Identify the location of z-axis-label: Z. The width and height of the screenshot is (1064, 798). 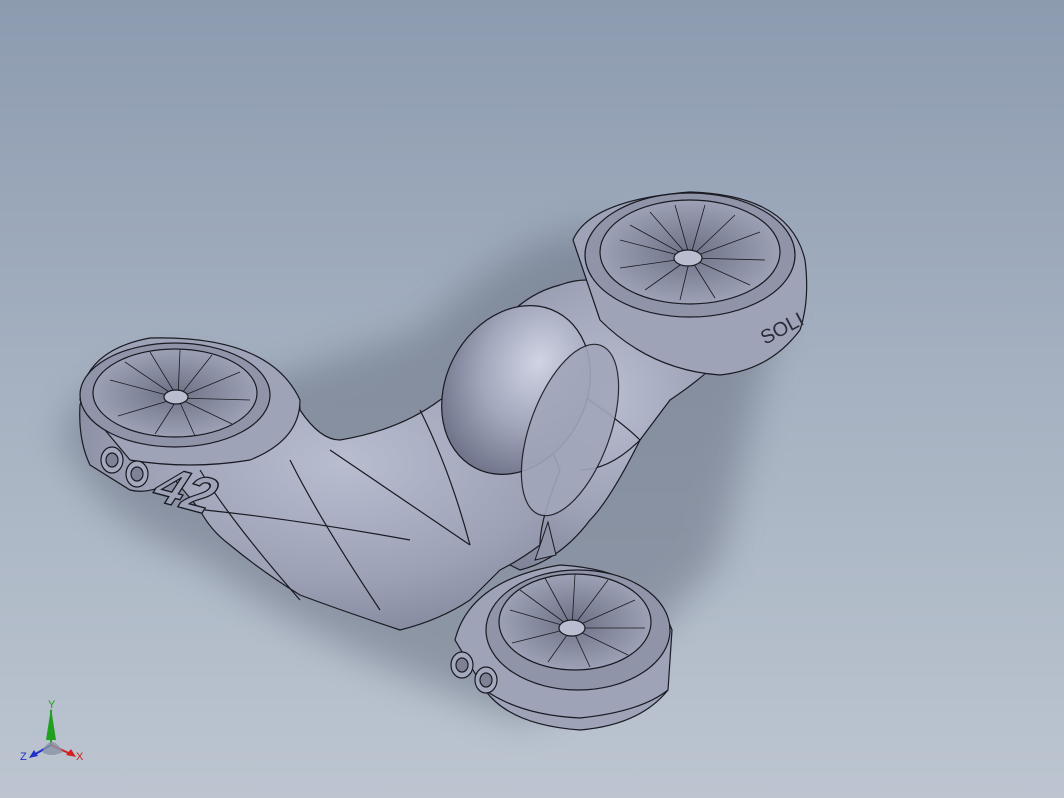
(23, 757).